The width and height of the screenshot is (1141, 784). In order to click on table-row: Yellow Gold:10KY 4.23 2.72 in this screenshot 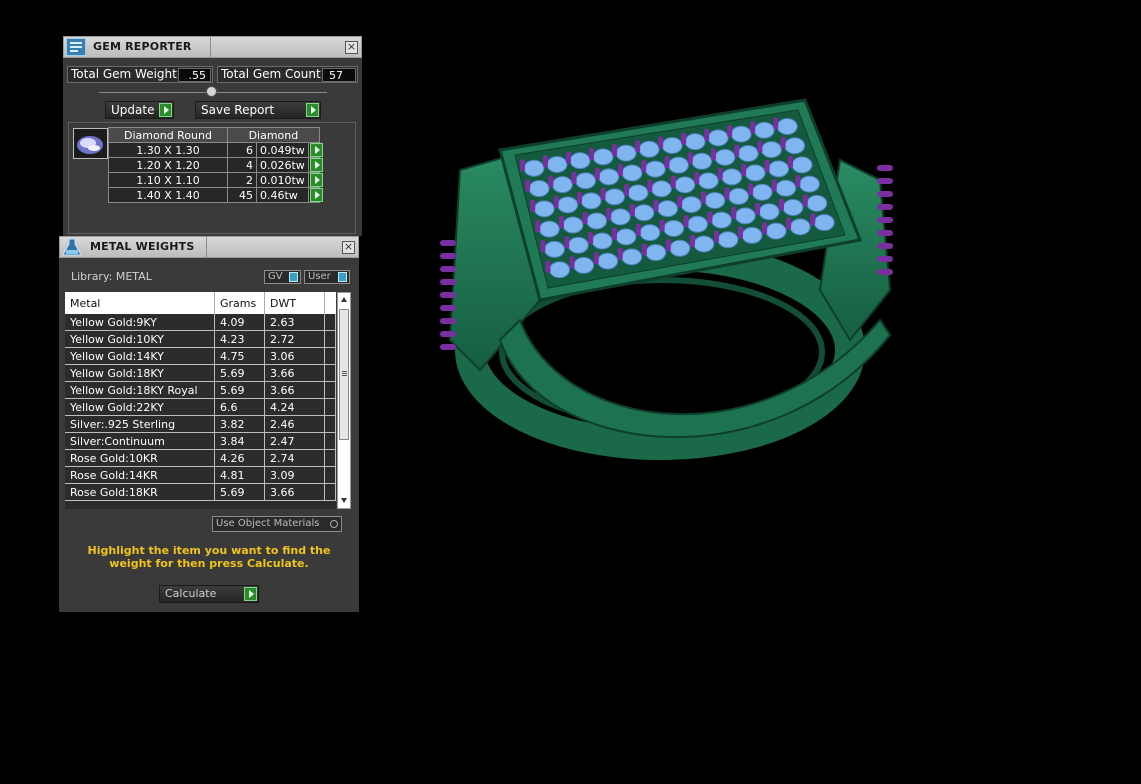, I will do `click(200, 339)`.